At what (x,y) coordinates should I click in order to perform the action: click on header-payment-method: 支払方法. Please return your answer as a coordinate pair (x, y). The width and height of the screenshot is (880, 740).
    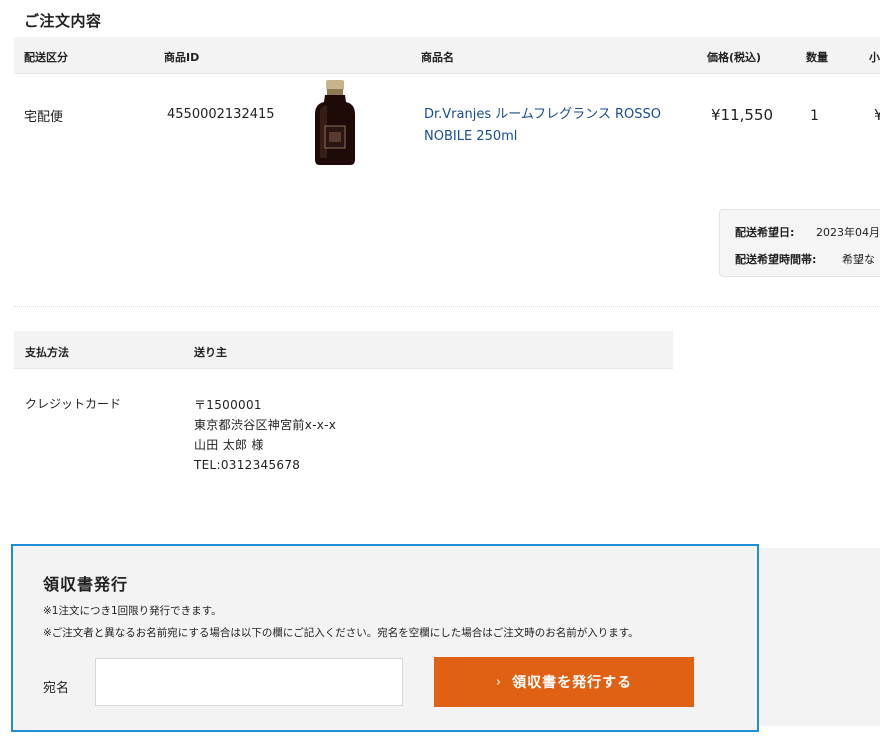
    Looking at the image, I should click on (47, 352).